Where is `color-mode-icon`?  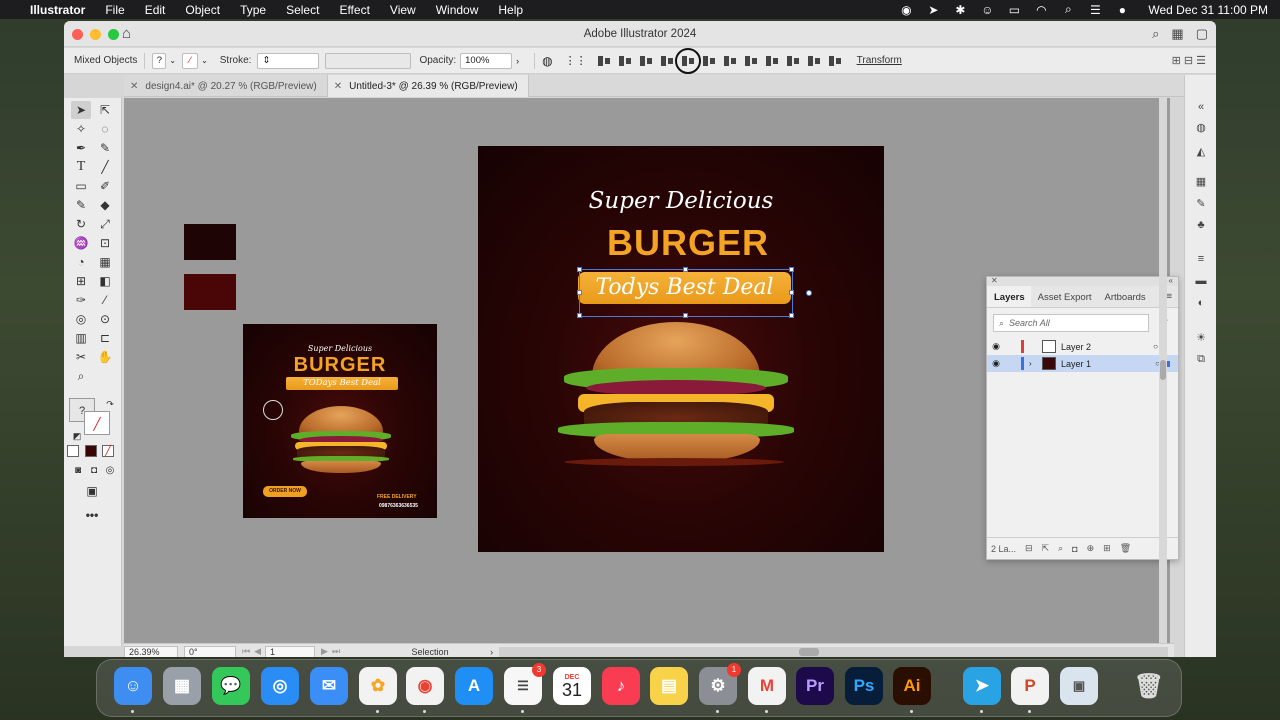
color-mode-icon is located at coordinates (73, 451).